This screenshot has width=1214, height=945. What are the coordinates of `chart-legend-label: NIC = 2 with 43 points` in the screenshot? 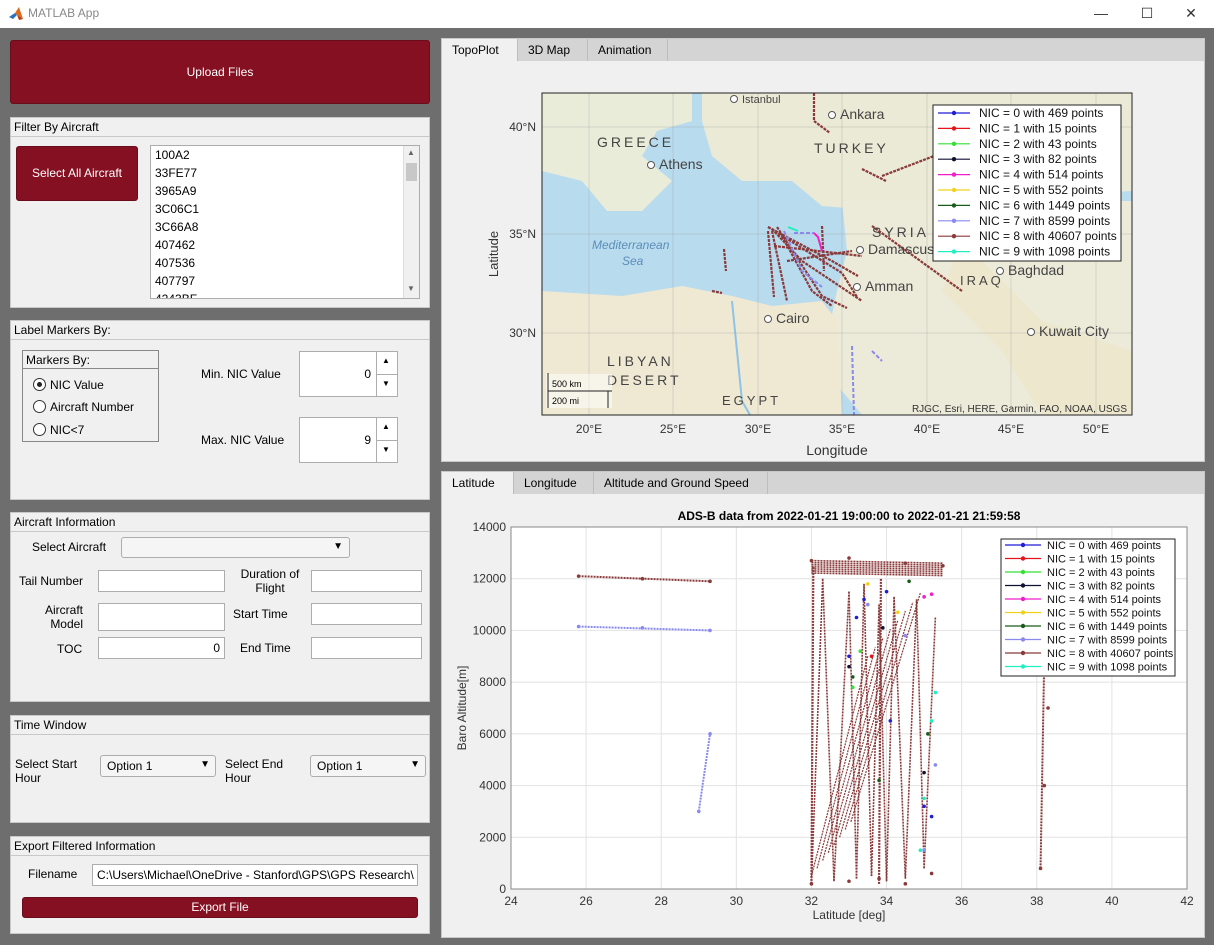 It's located at (1101, 573).